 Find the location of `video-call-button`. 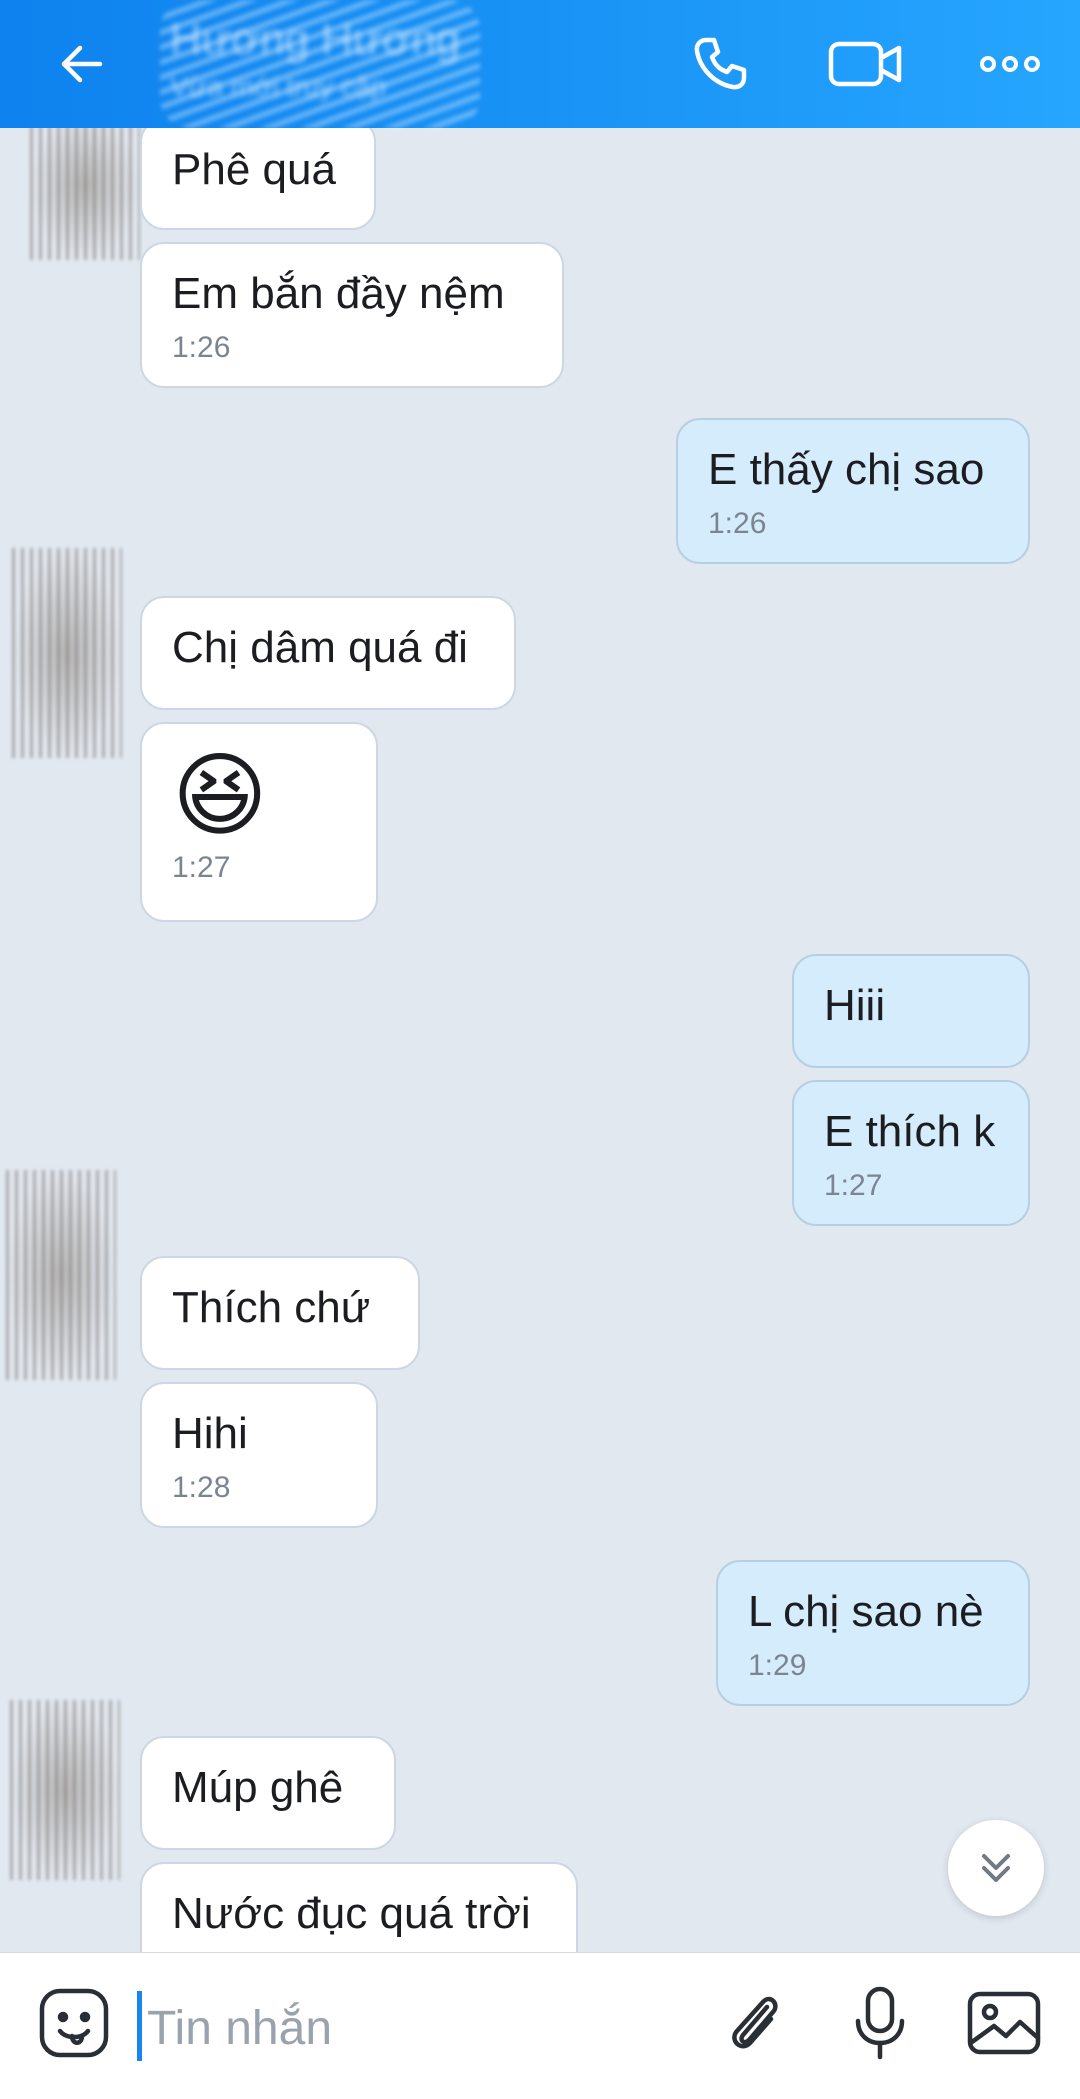

video-call-button is located at coordinates (865, 64).